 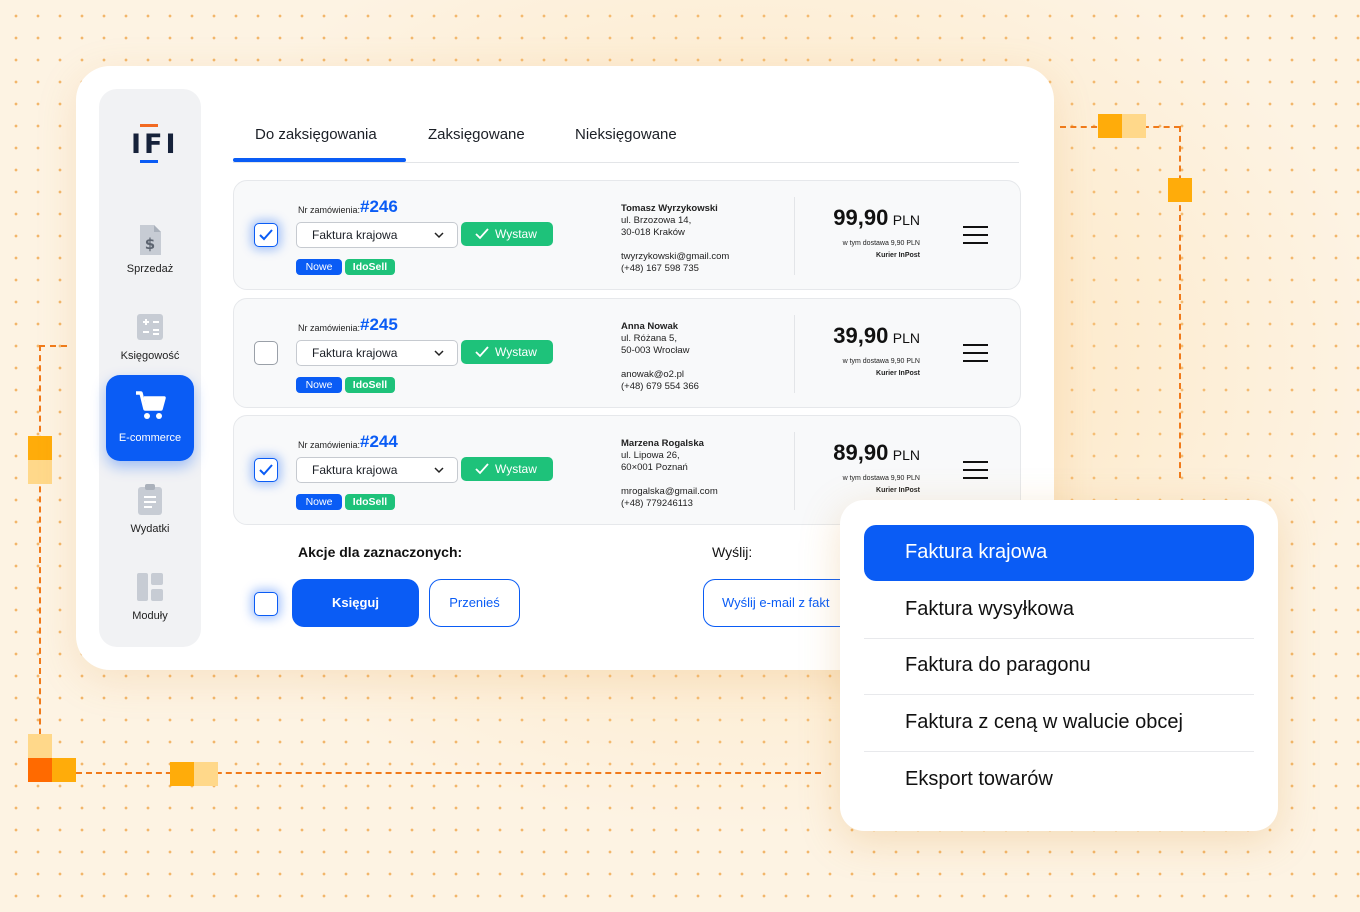 What do you see at coordinates (316, 134) in the screenshot?
I see `tab-do-zaksiegowania: Do zaksięgowania` at bounding box center [316, 134].